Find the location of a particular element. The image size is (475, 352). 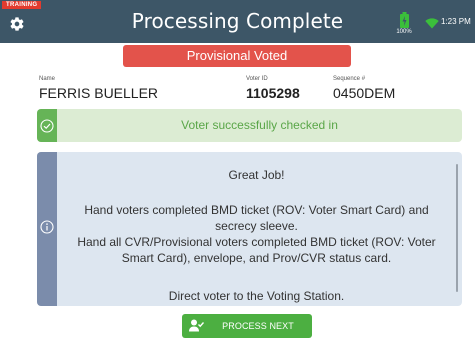

success-side-strip is located at coordinates (47, 125).